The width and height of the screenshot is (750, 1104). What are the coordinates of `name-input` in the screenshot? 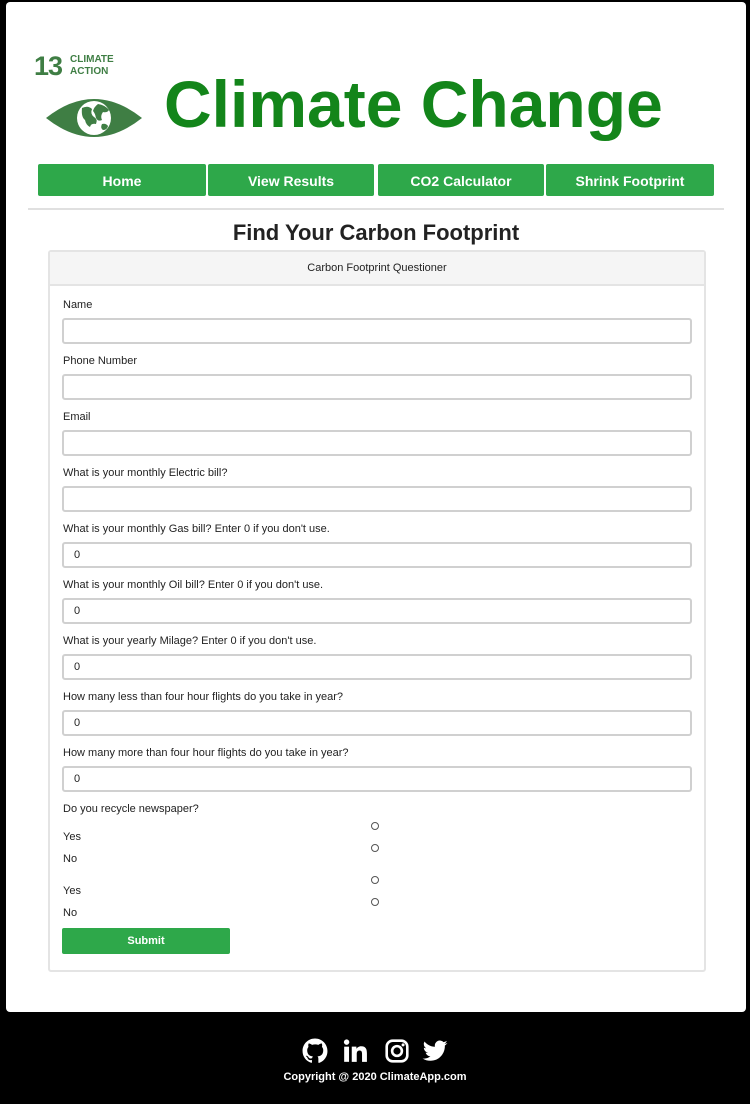 It's located at (377, 331).